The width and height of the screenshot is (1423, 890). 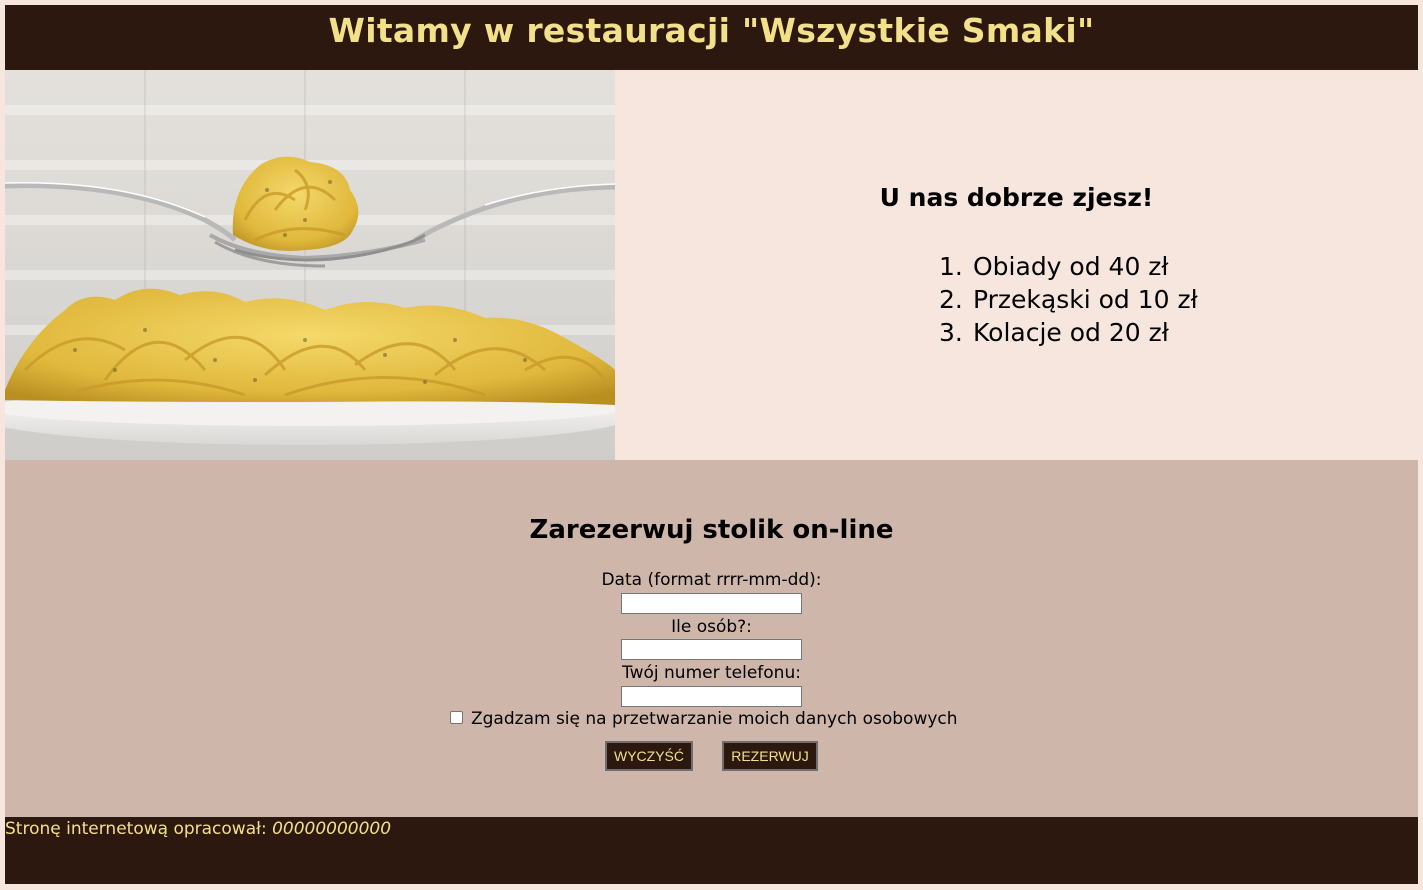 I want to click on date-input, so click(x=711, y=603).